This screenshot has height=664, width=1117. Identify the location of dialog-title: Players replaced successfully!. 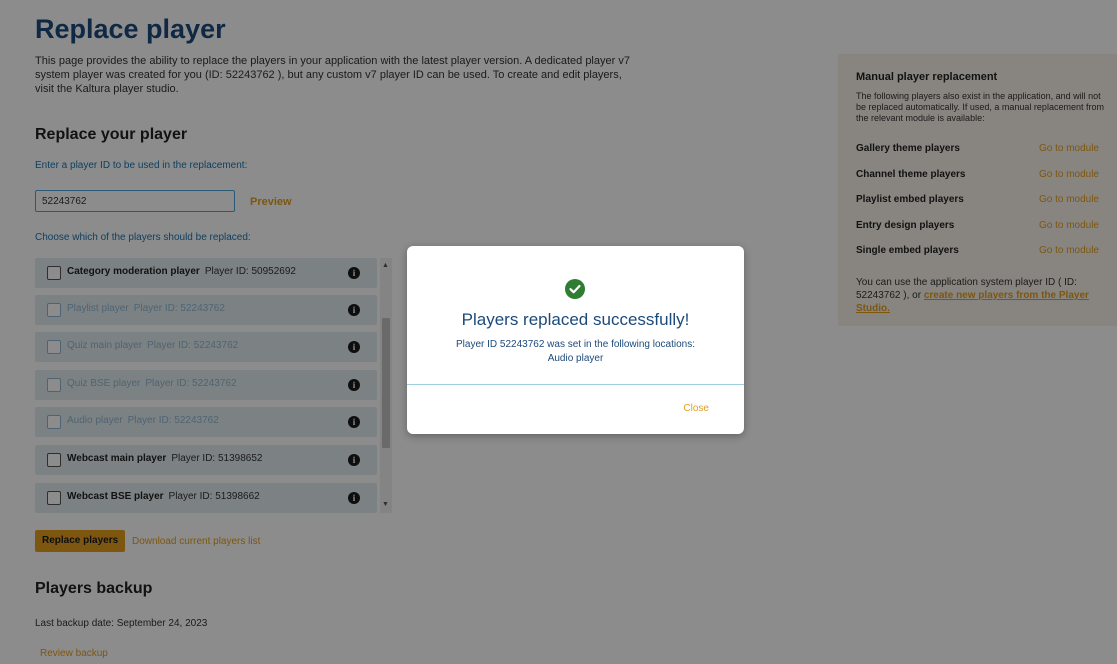
(575, 319).